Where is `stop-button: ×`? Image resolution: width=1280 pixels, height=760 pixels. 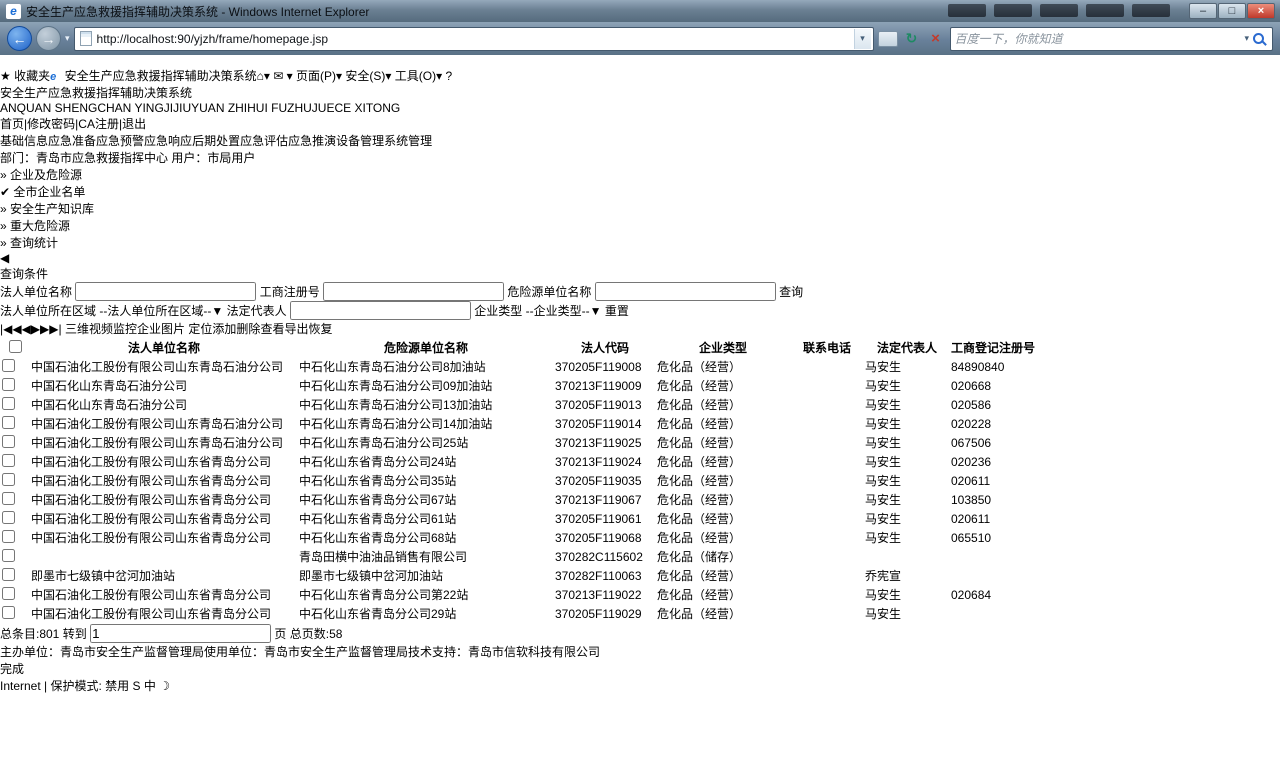
stop-button: × is located at coordinates (936, 39).